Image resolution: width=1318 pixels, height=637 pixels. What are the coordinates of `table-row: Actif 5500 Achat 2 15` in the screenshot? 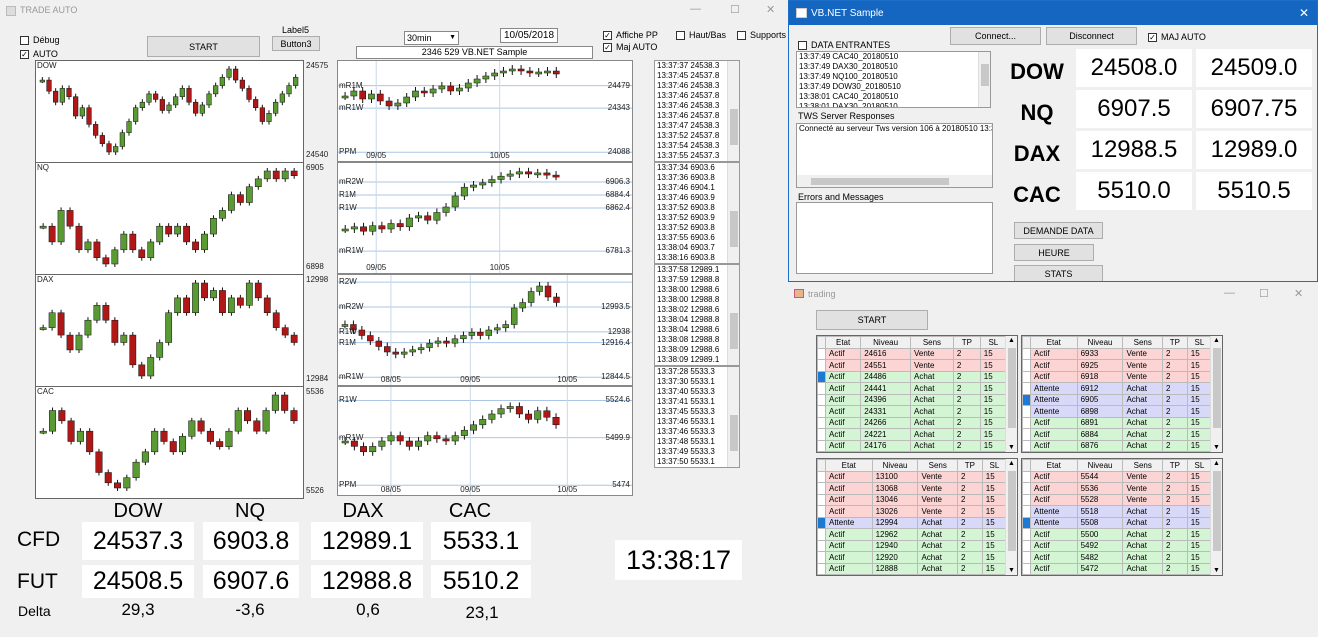 It's located at (1117, 534).